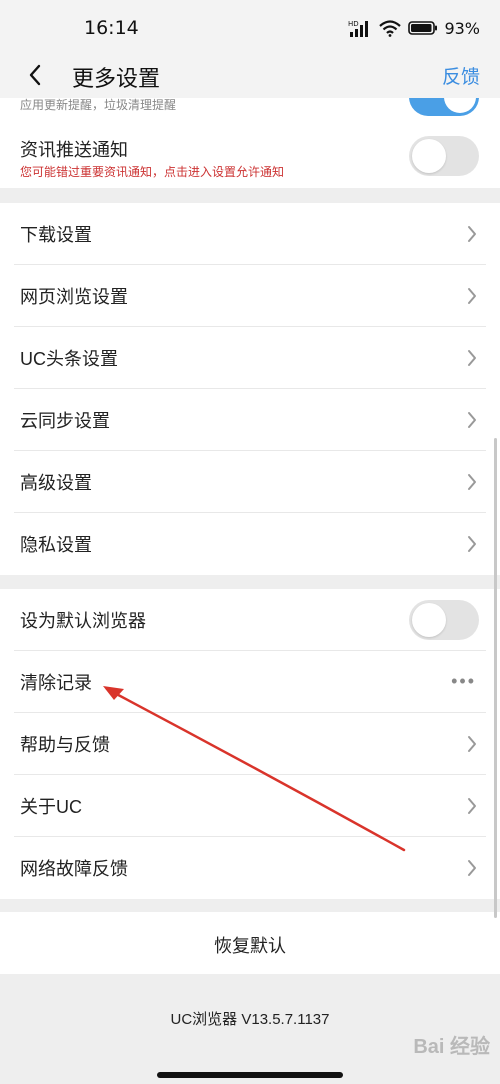 This screenshot has height=1084, width=500. I want to click on list-item-label: 网页浏览设置, so click(74, 297).